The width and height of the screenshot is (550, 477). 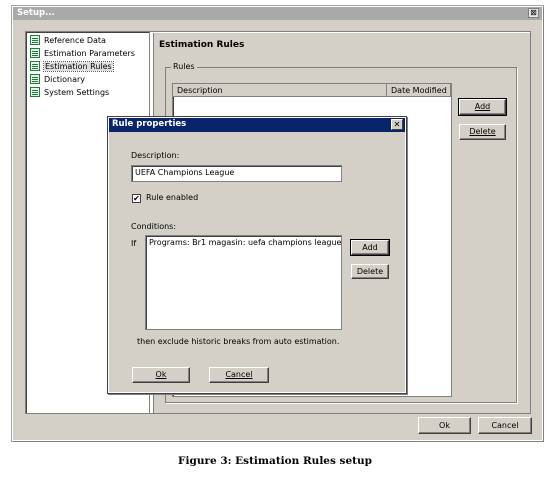 I want to click on sidebar-item-label: Reference Data, so click(x=75, y=40).